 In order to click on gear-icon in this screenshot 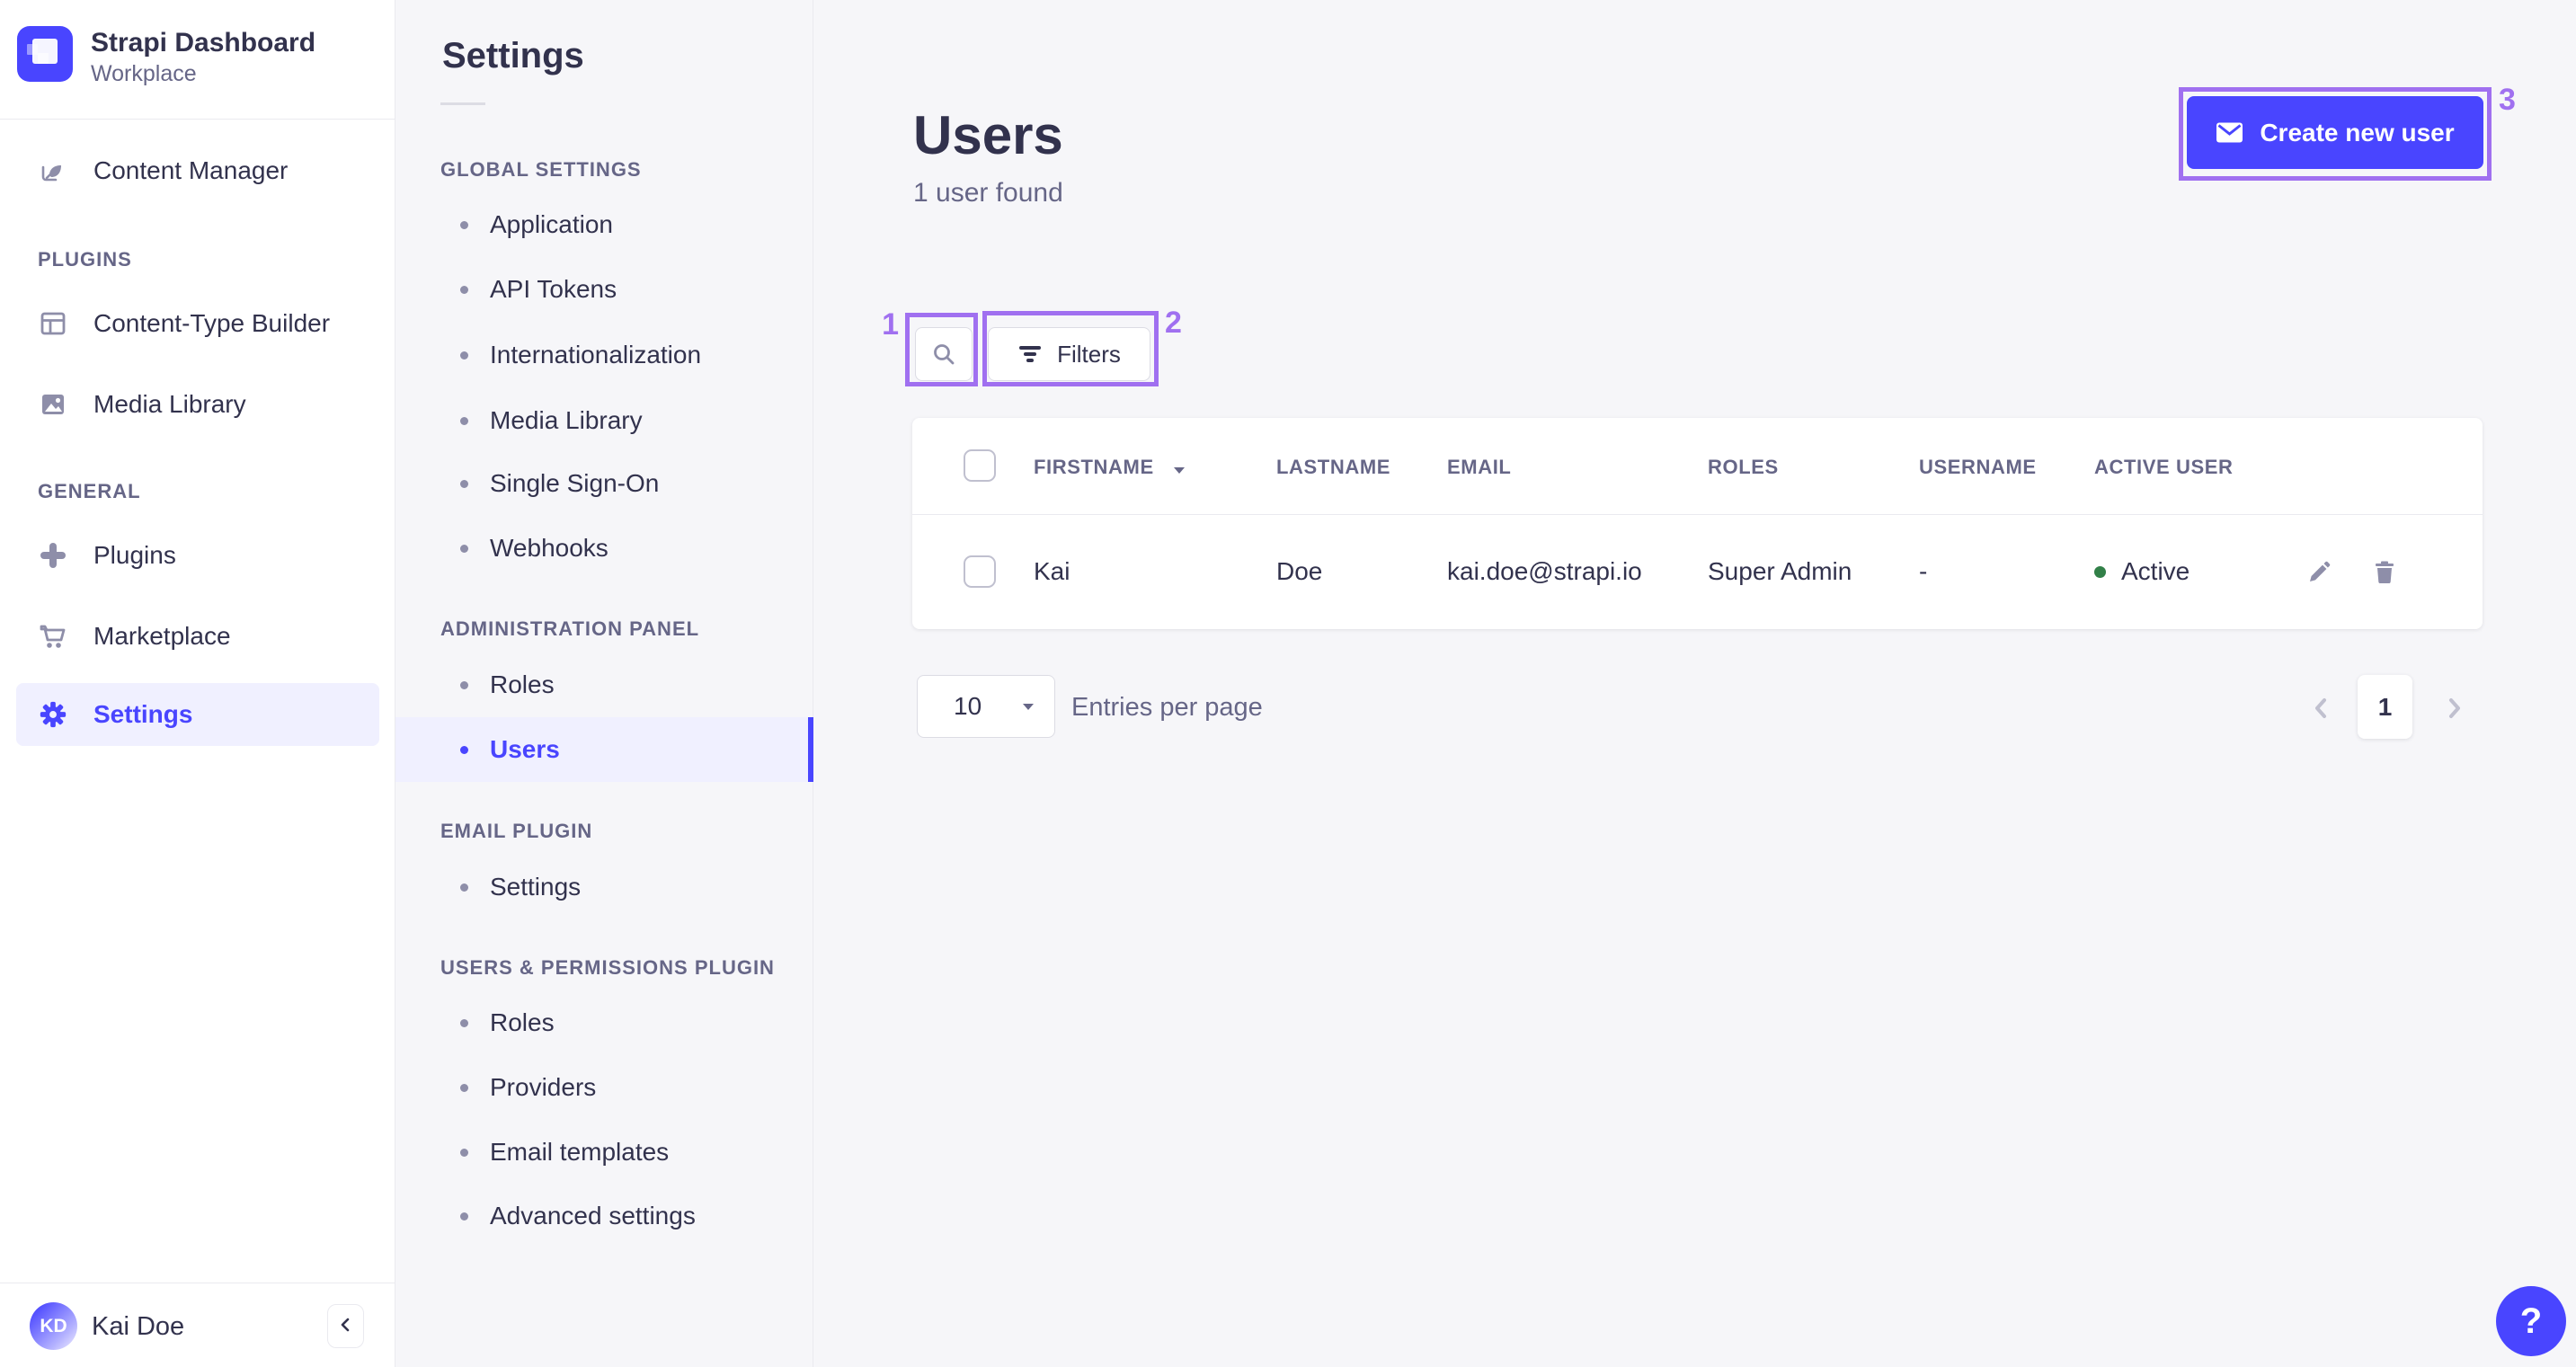, I will do `click(53, 715)`.